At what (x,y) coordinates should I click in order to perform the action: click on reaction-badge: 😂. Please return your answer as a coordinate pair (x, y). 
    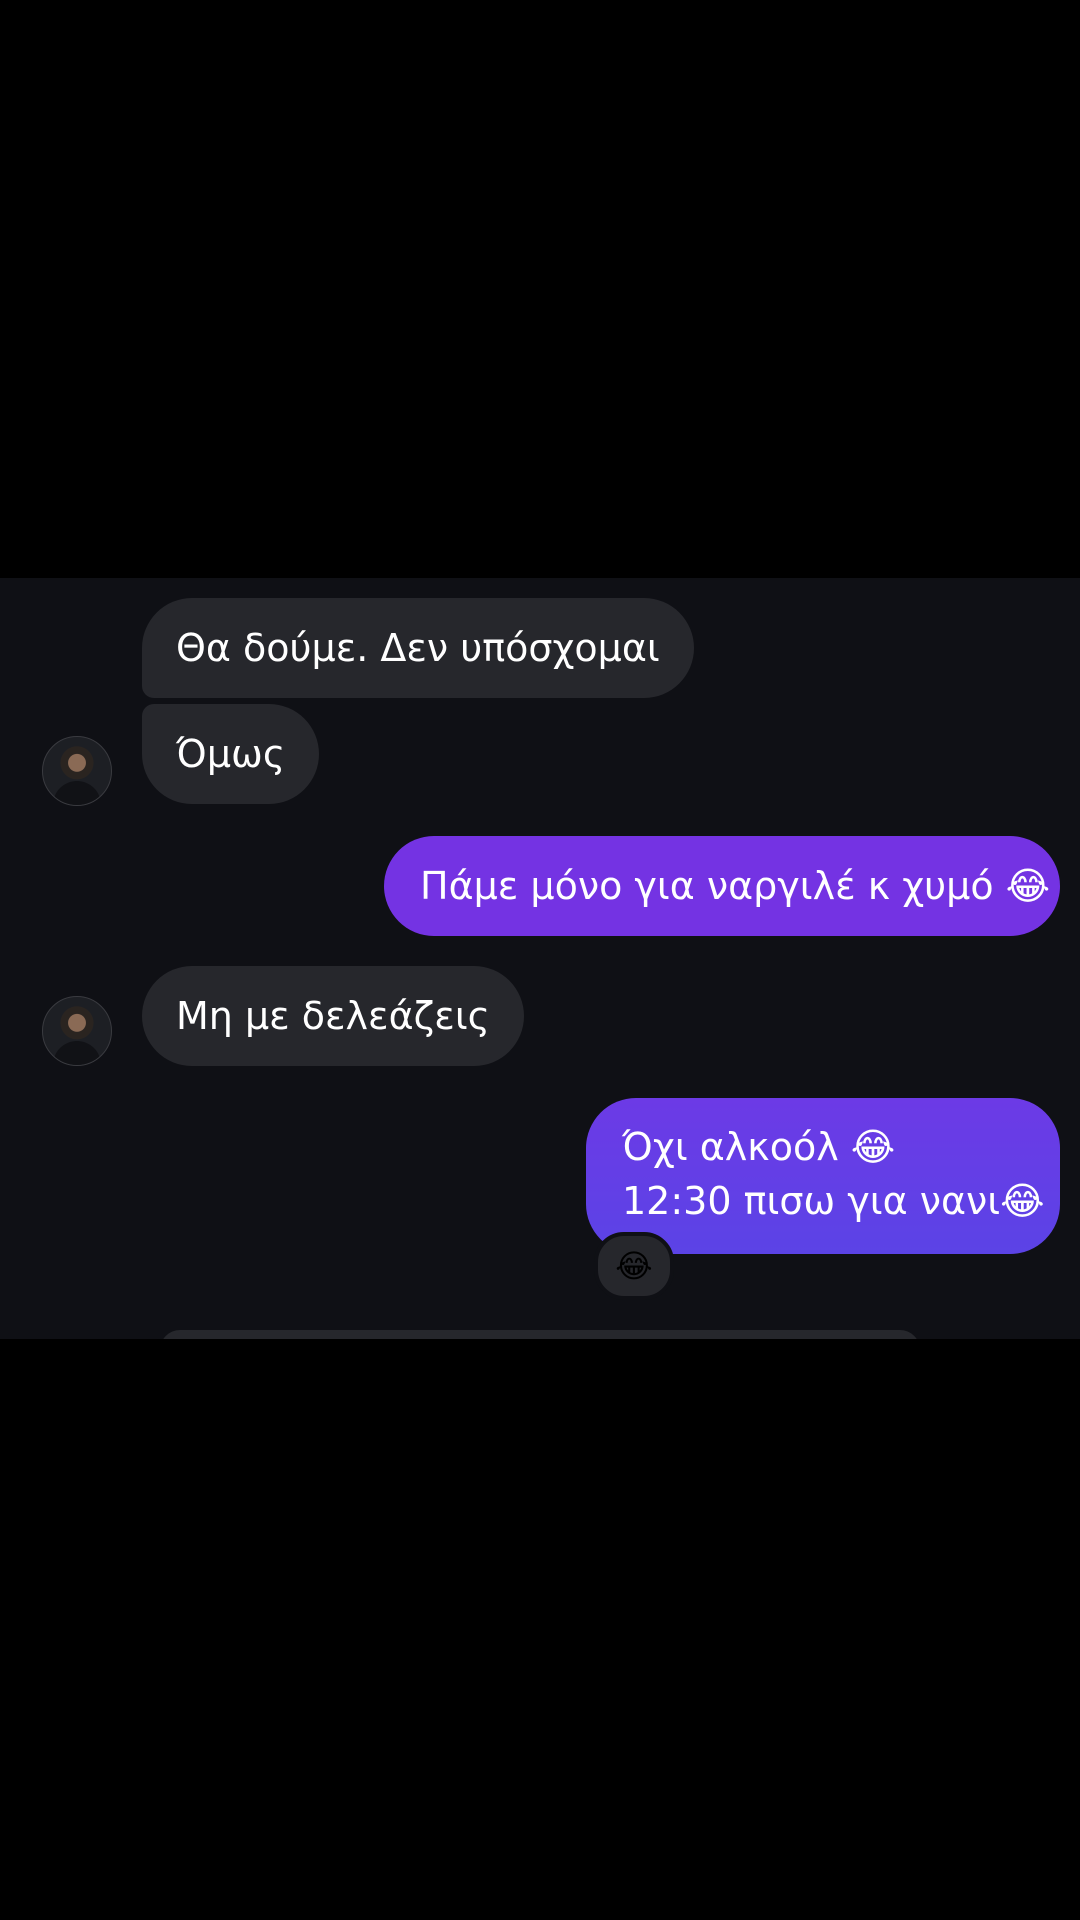
    Looking at the image, I should click on (634, 1266).